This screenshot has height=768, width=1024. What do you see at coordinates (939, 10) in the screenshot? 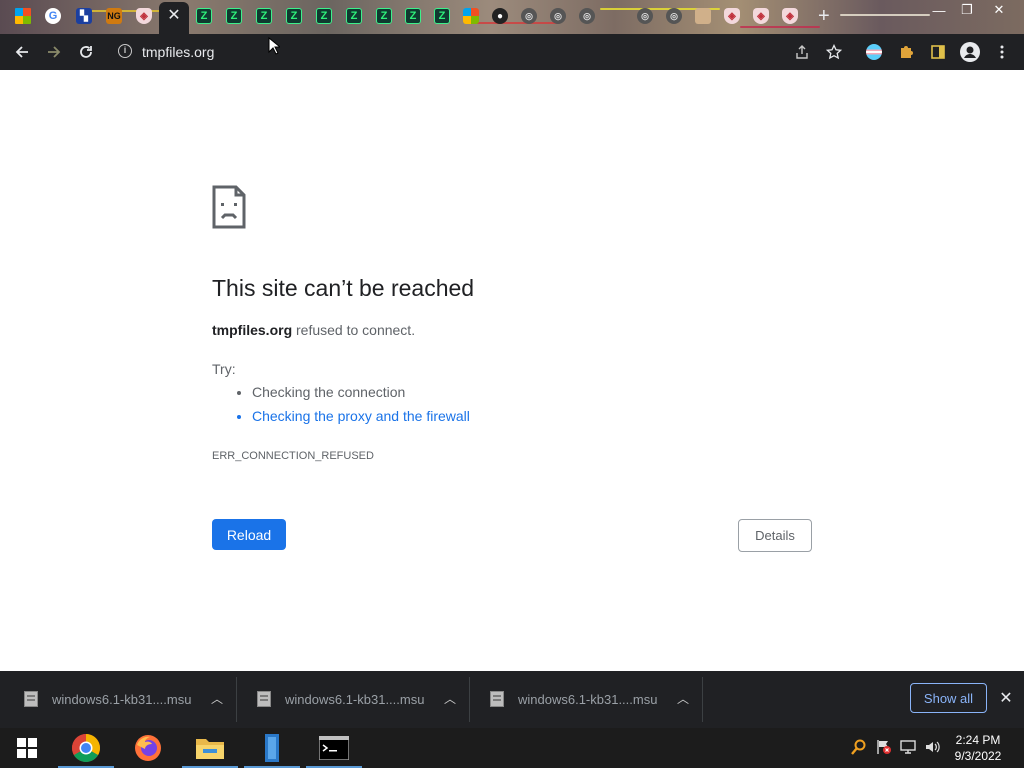
I see `minimize-button: —` at bounding box center [939, 10].